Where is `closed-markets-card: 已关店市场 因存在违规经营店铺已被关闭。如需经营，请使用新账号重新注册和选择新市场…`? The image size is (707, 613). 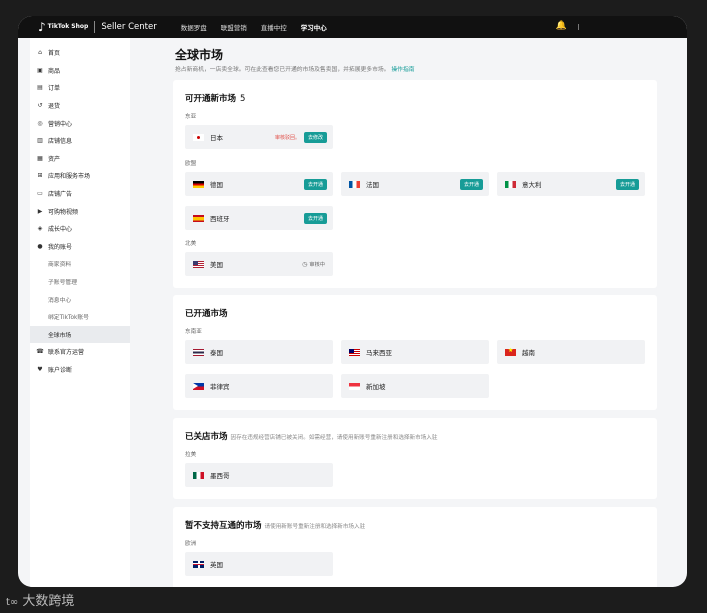 closed-markets-card: 已关店市场 因存在违规经营店铺已被关闭。如需经营，请使用新账号重新注册和选择新市场… is located at coordinates (415, 458).